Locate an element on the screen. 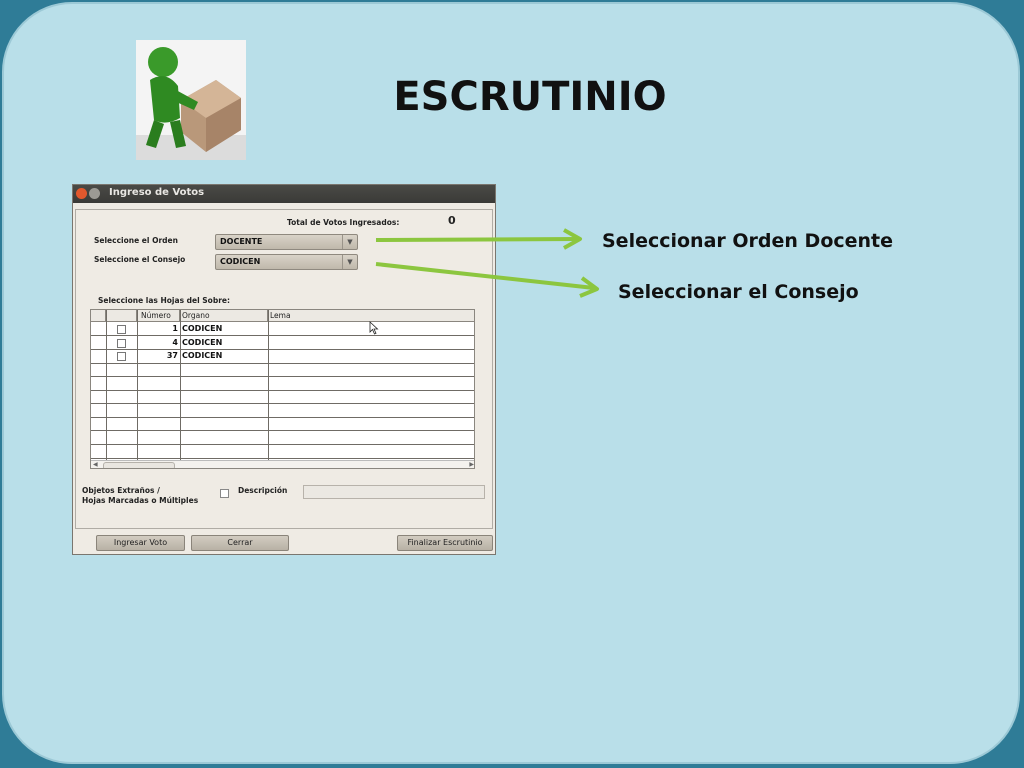 The width and height of the screenshot is (1024, 768). callout-orden: Seleccionar Orden Docente is located at coordinates (748, 241).